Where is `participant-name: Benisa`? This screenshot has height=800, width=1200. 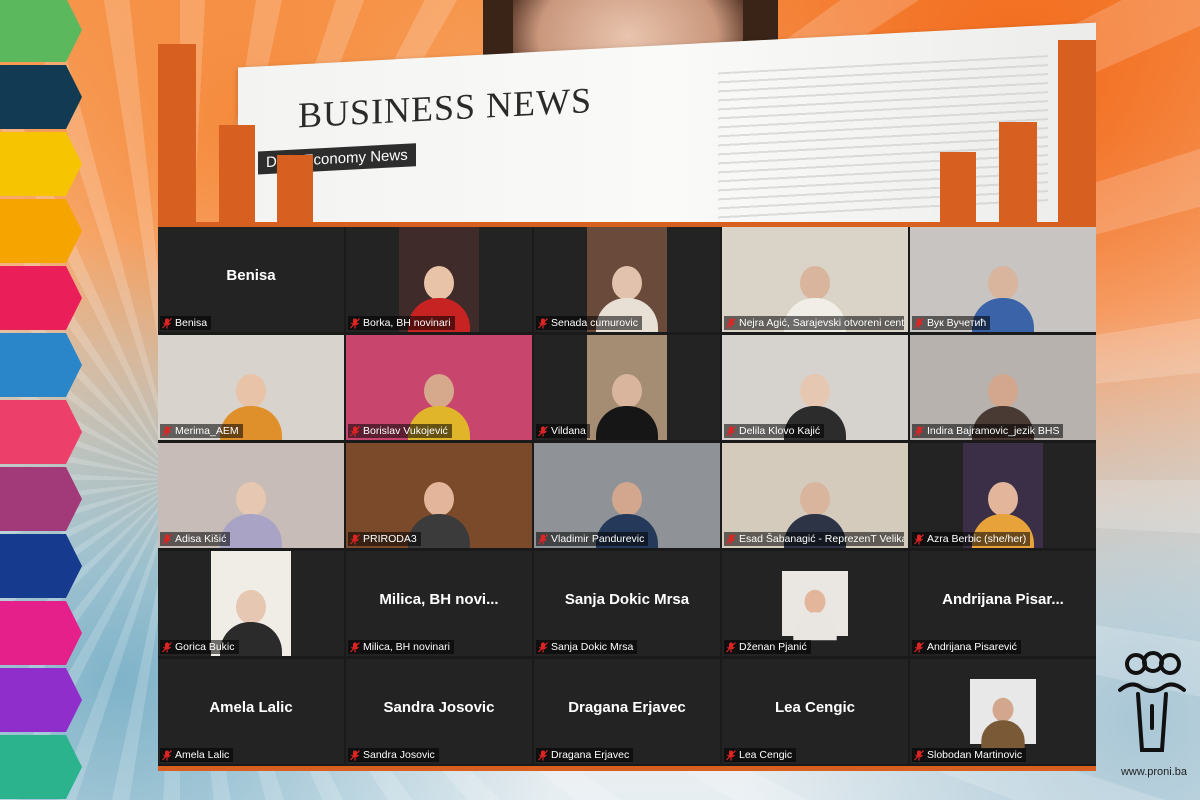 participant-name: Benisa is located at coordinates (191, 323).